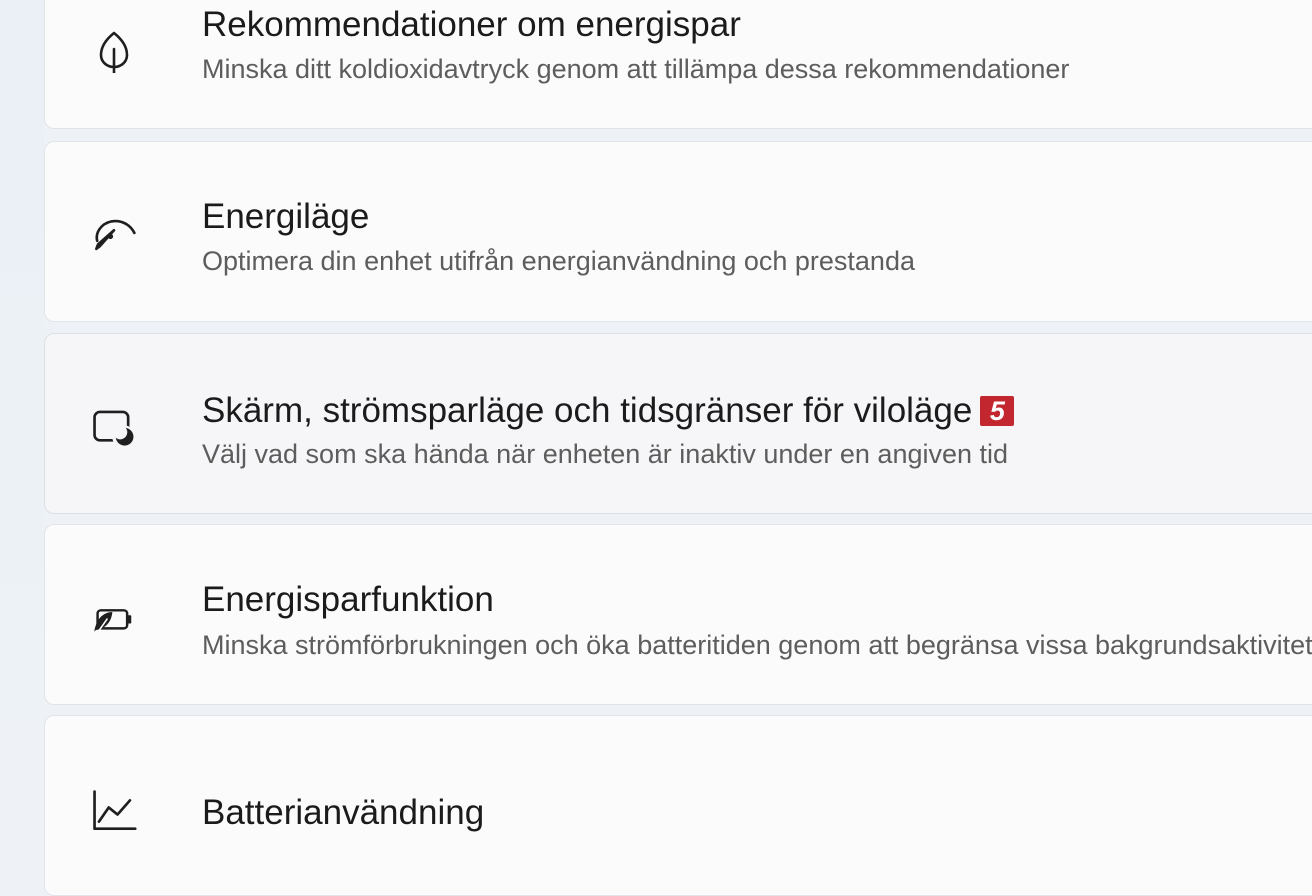  I want to click on battery-saver-icon, so click(114, 621).